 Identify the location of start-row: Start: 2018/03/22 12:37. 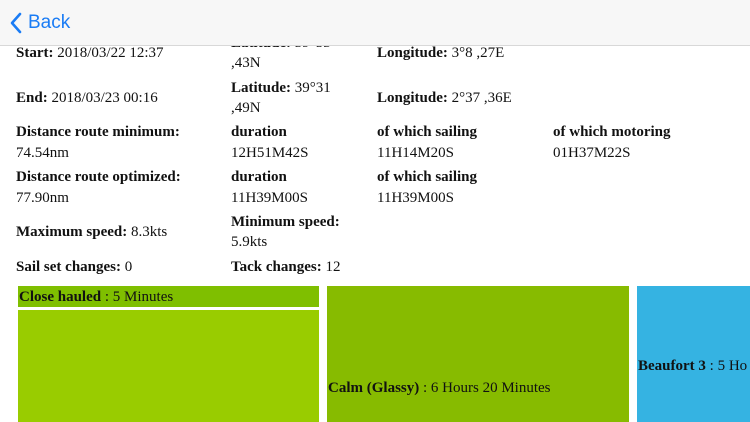
(90, 53).